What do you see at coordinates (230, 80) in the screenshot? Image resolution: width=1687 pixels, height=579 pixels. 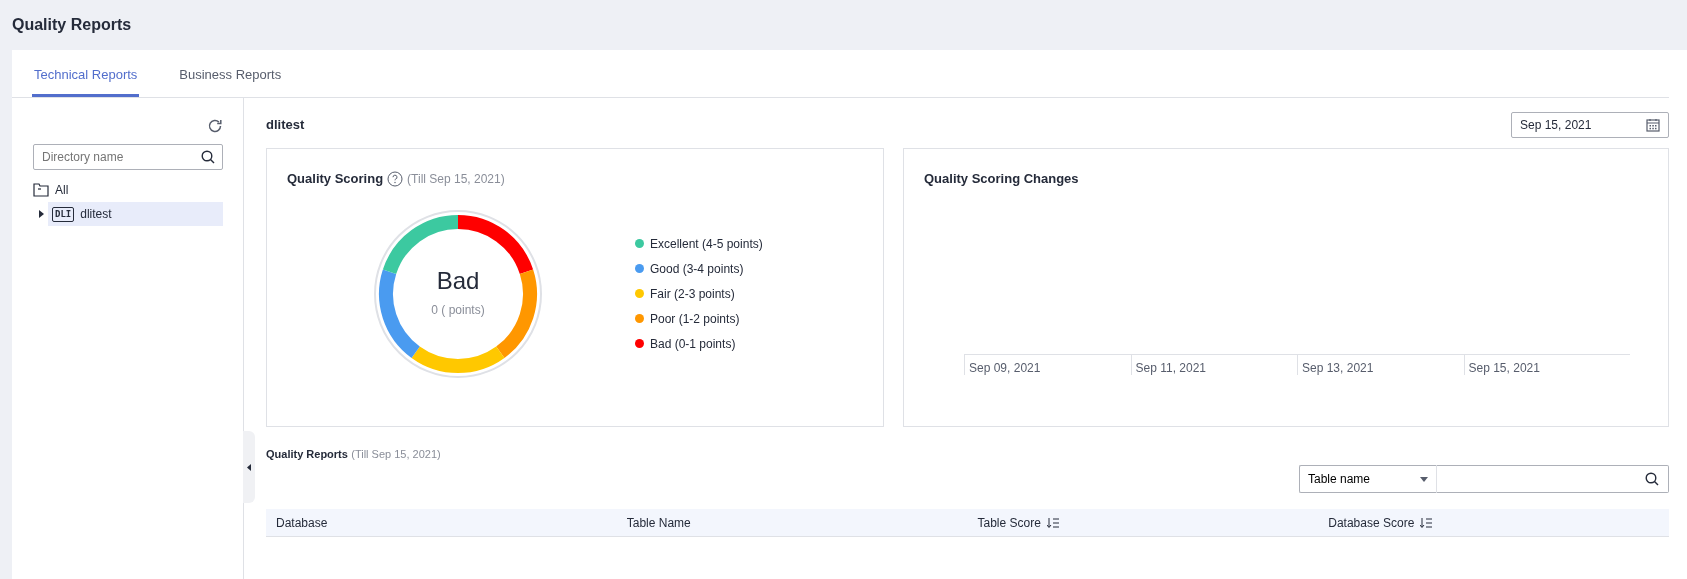 I see `tab: Business Reports` at bounding box center [230, 80].